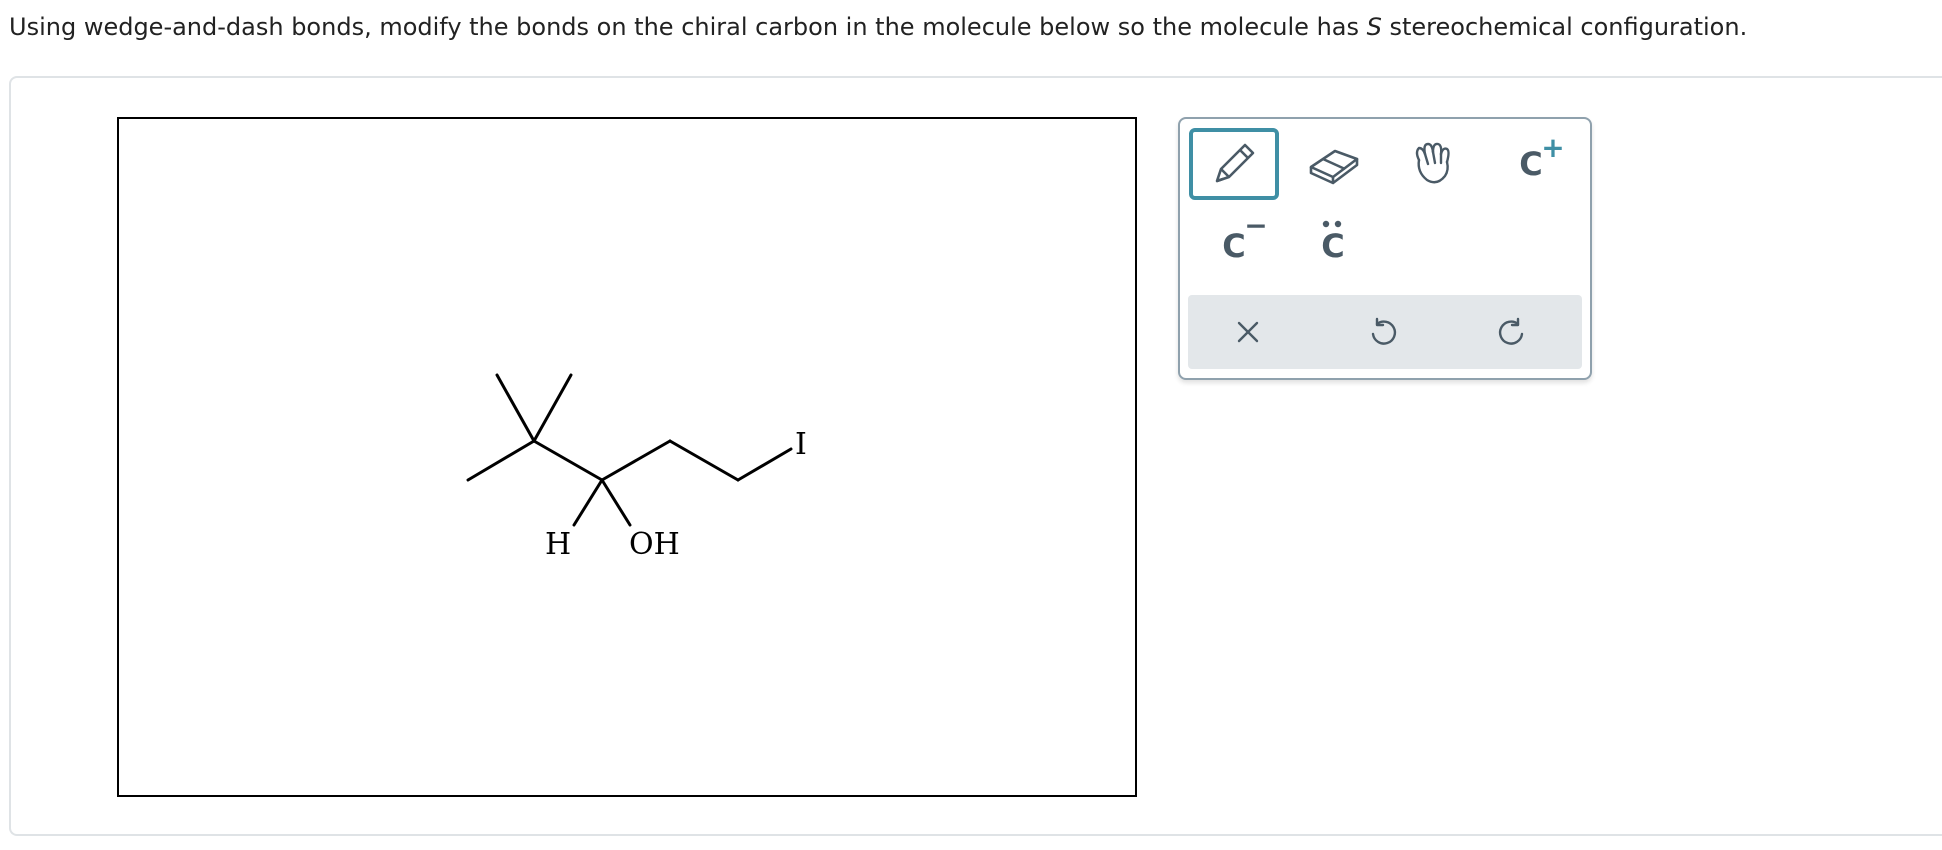 The height and width of the screenshot is (850, 1942). I want to click on carbocation-charge: +, so click(1553, 147).